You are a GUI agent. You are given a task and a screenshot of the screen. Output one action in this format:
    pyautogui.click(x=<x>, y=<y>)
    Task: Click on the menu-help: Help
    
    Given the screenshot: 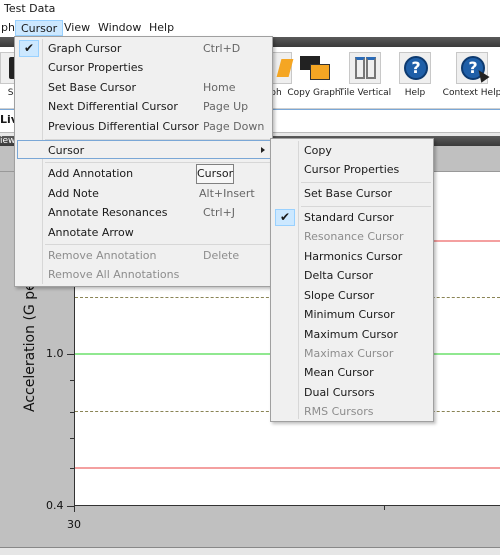 What is the action you would take?
    pyautogui.click(x=161, y=28)
    